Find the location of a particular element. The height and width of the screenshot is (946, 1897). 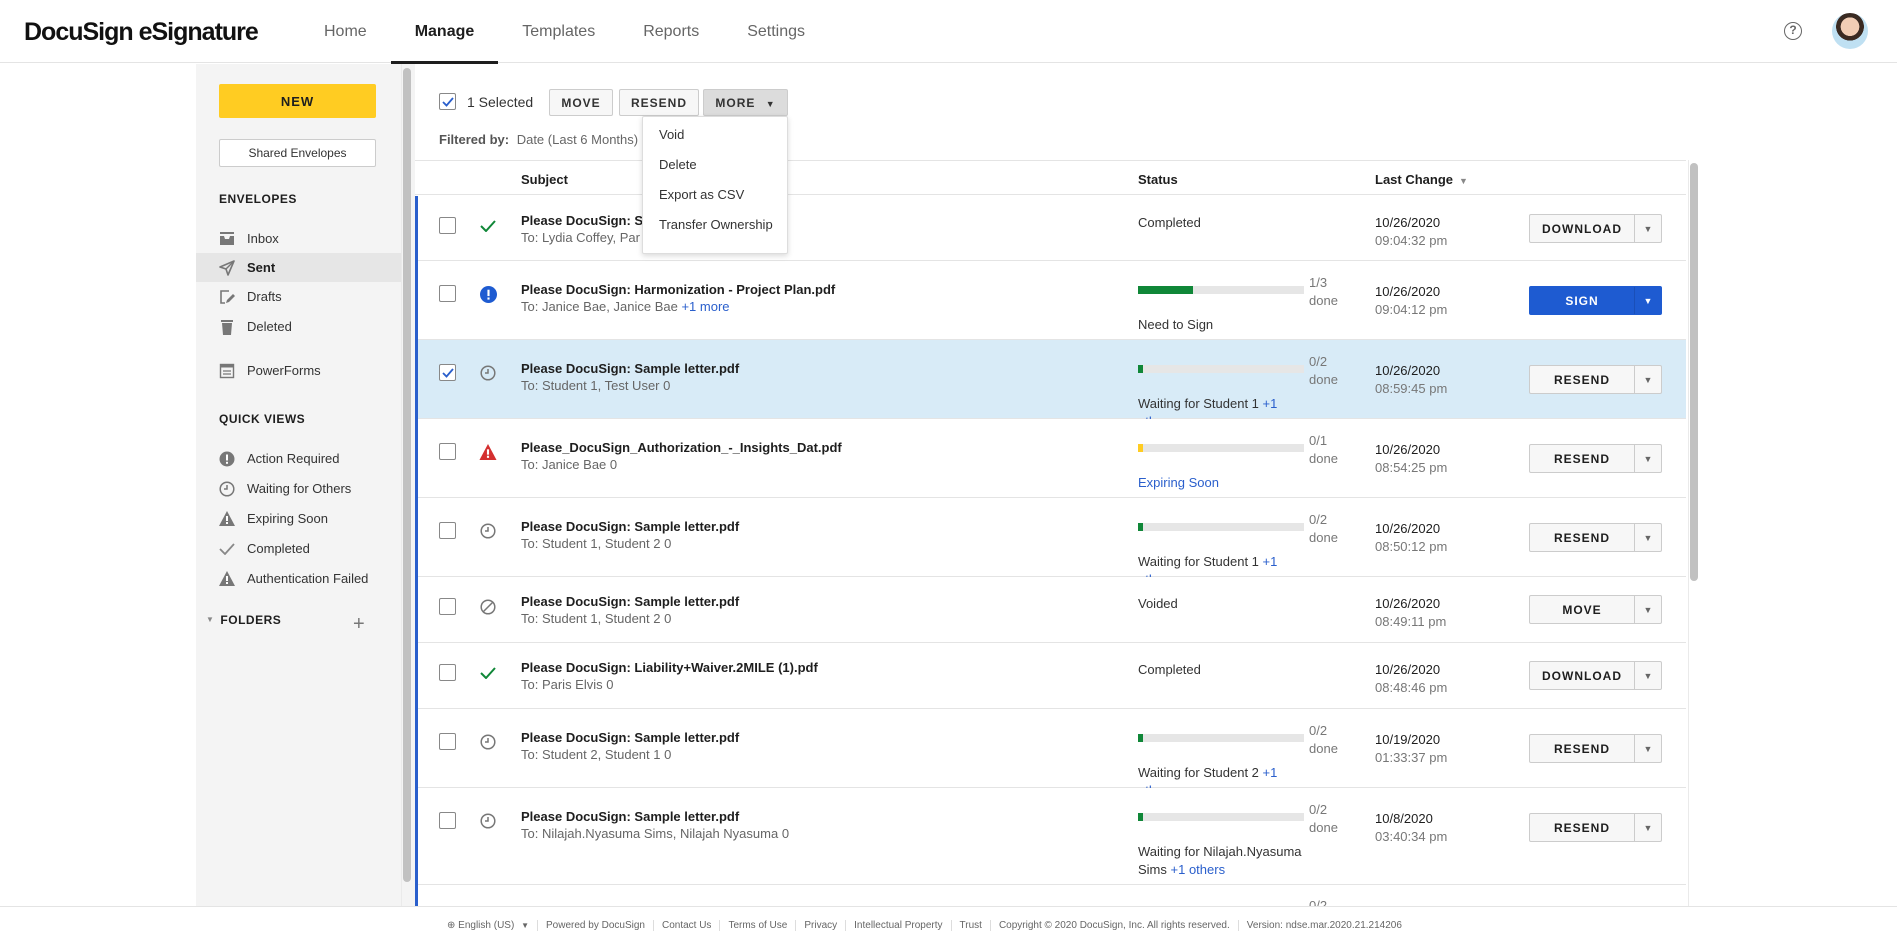

help-icon: ? is located at coordinates (1793, 31).